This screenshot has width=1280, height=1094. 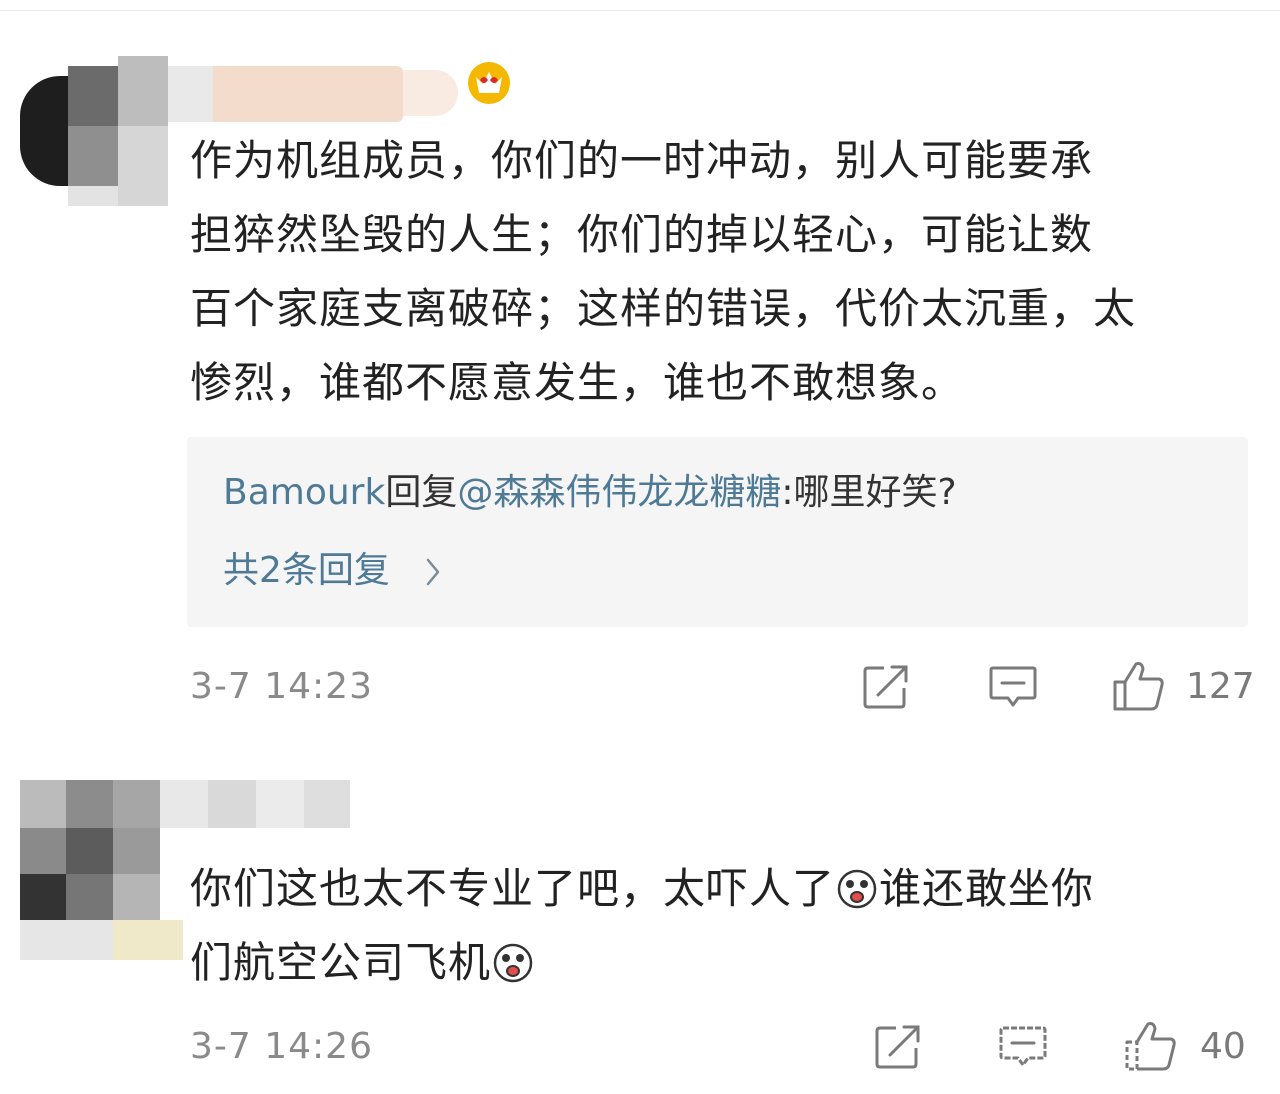 I want to click on like-count: 40, so click(x=1223, y=1046).